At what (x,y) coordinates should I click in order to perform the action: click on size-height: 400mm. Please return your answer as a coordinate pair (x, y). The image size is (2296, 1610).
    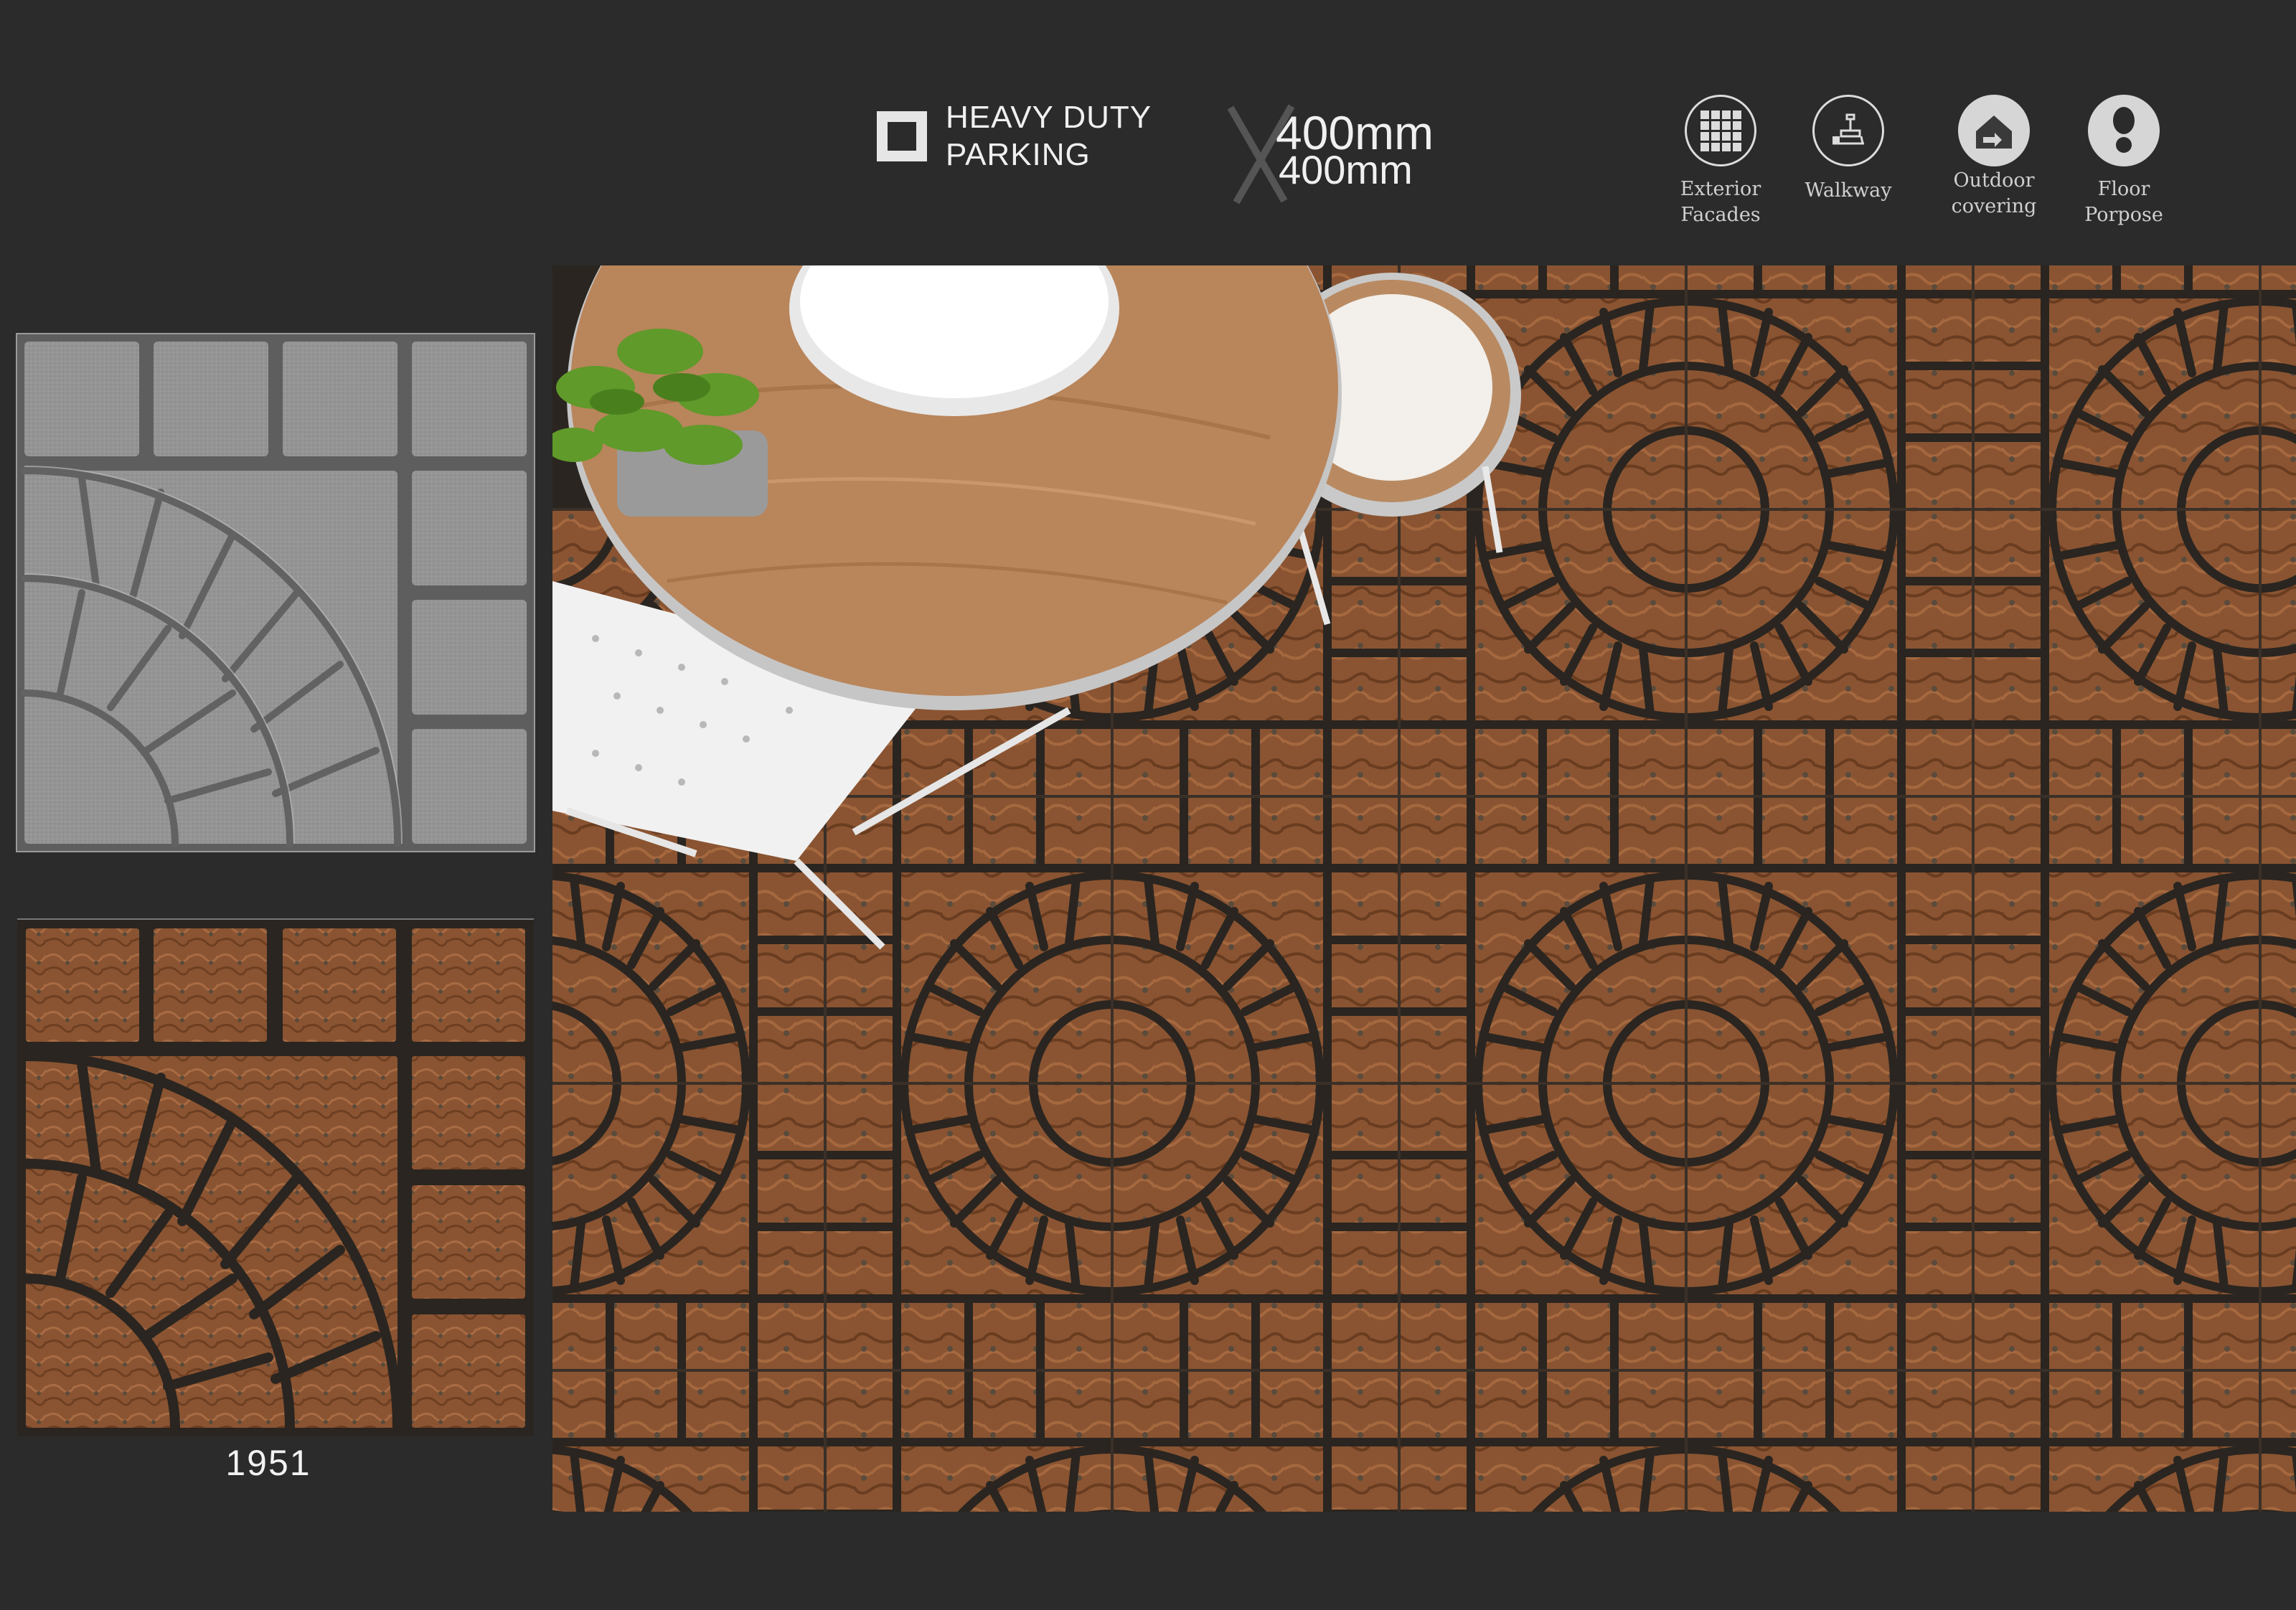
    Looking at the image, I should click on (1346, 169).